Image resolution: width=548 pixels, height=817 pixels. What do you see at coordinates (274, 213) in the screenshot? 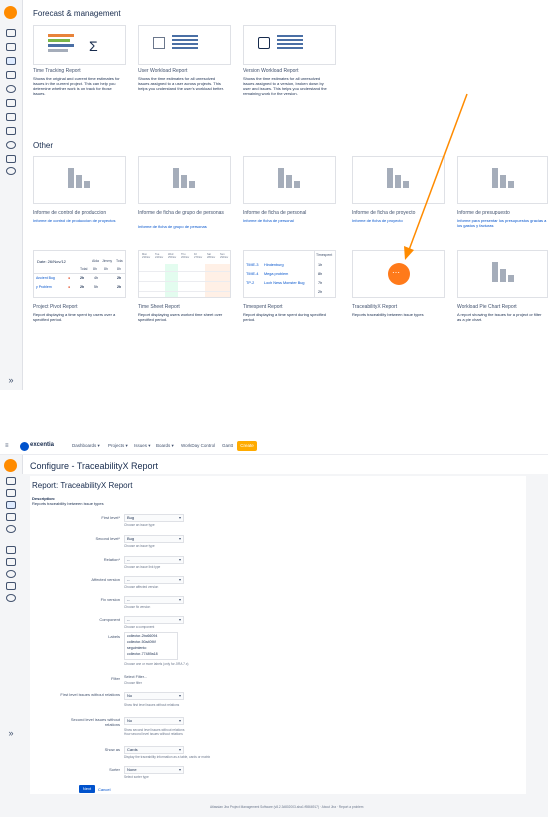
I see `card-title: Informe de ficha de personal` at bounding box center [274, 213].